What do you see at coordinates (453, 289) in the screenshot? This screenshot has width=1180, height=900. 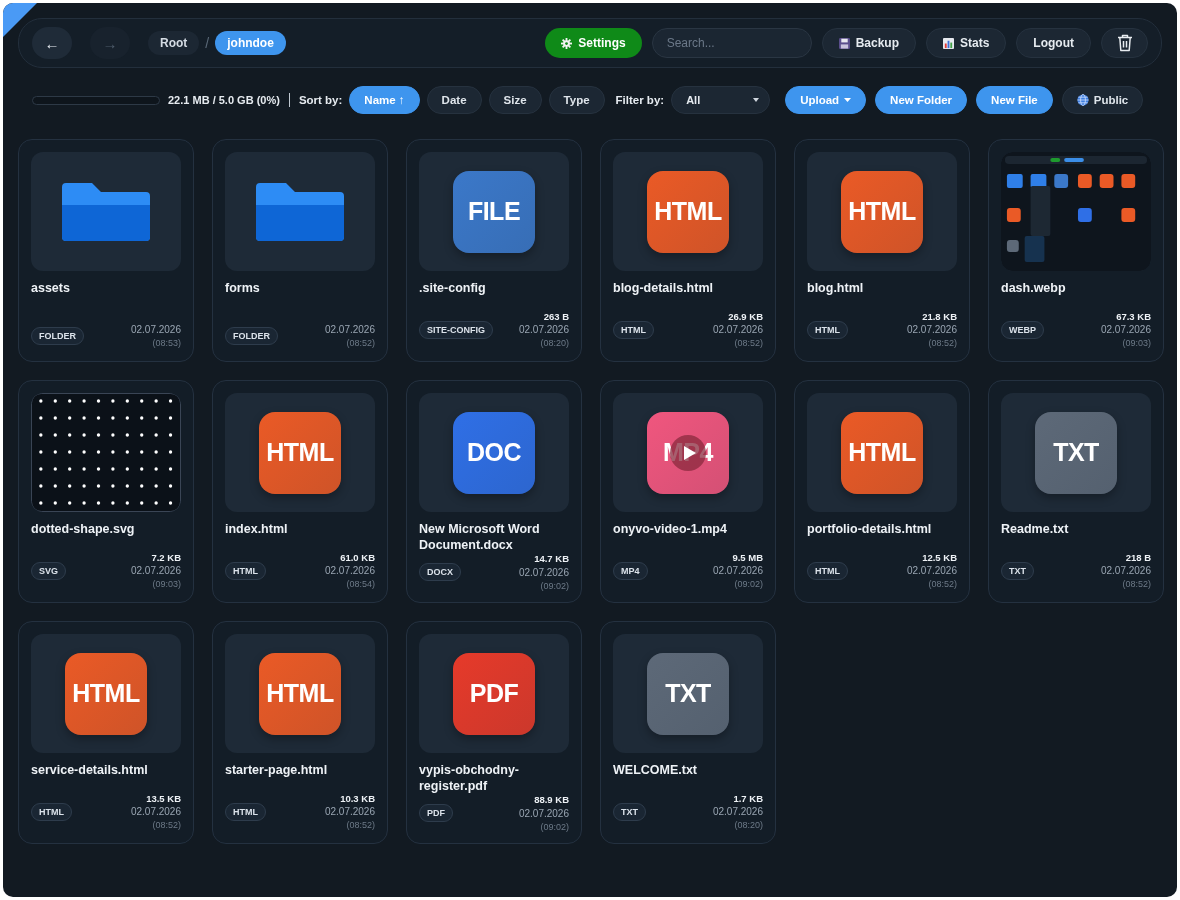 I see `file-name: .site-config` at bounding box center [453, 289].